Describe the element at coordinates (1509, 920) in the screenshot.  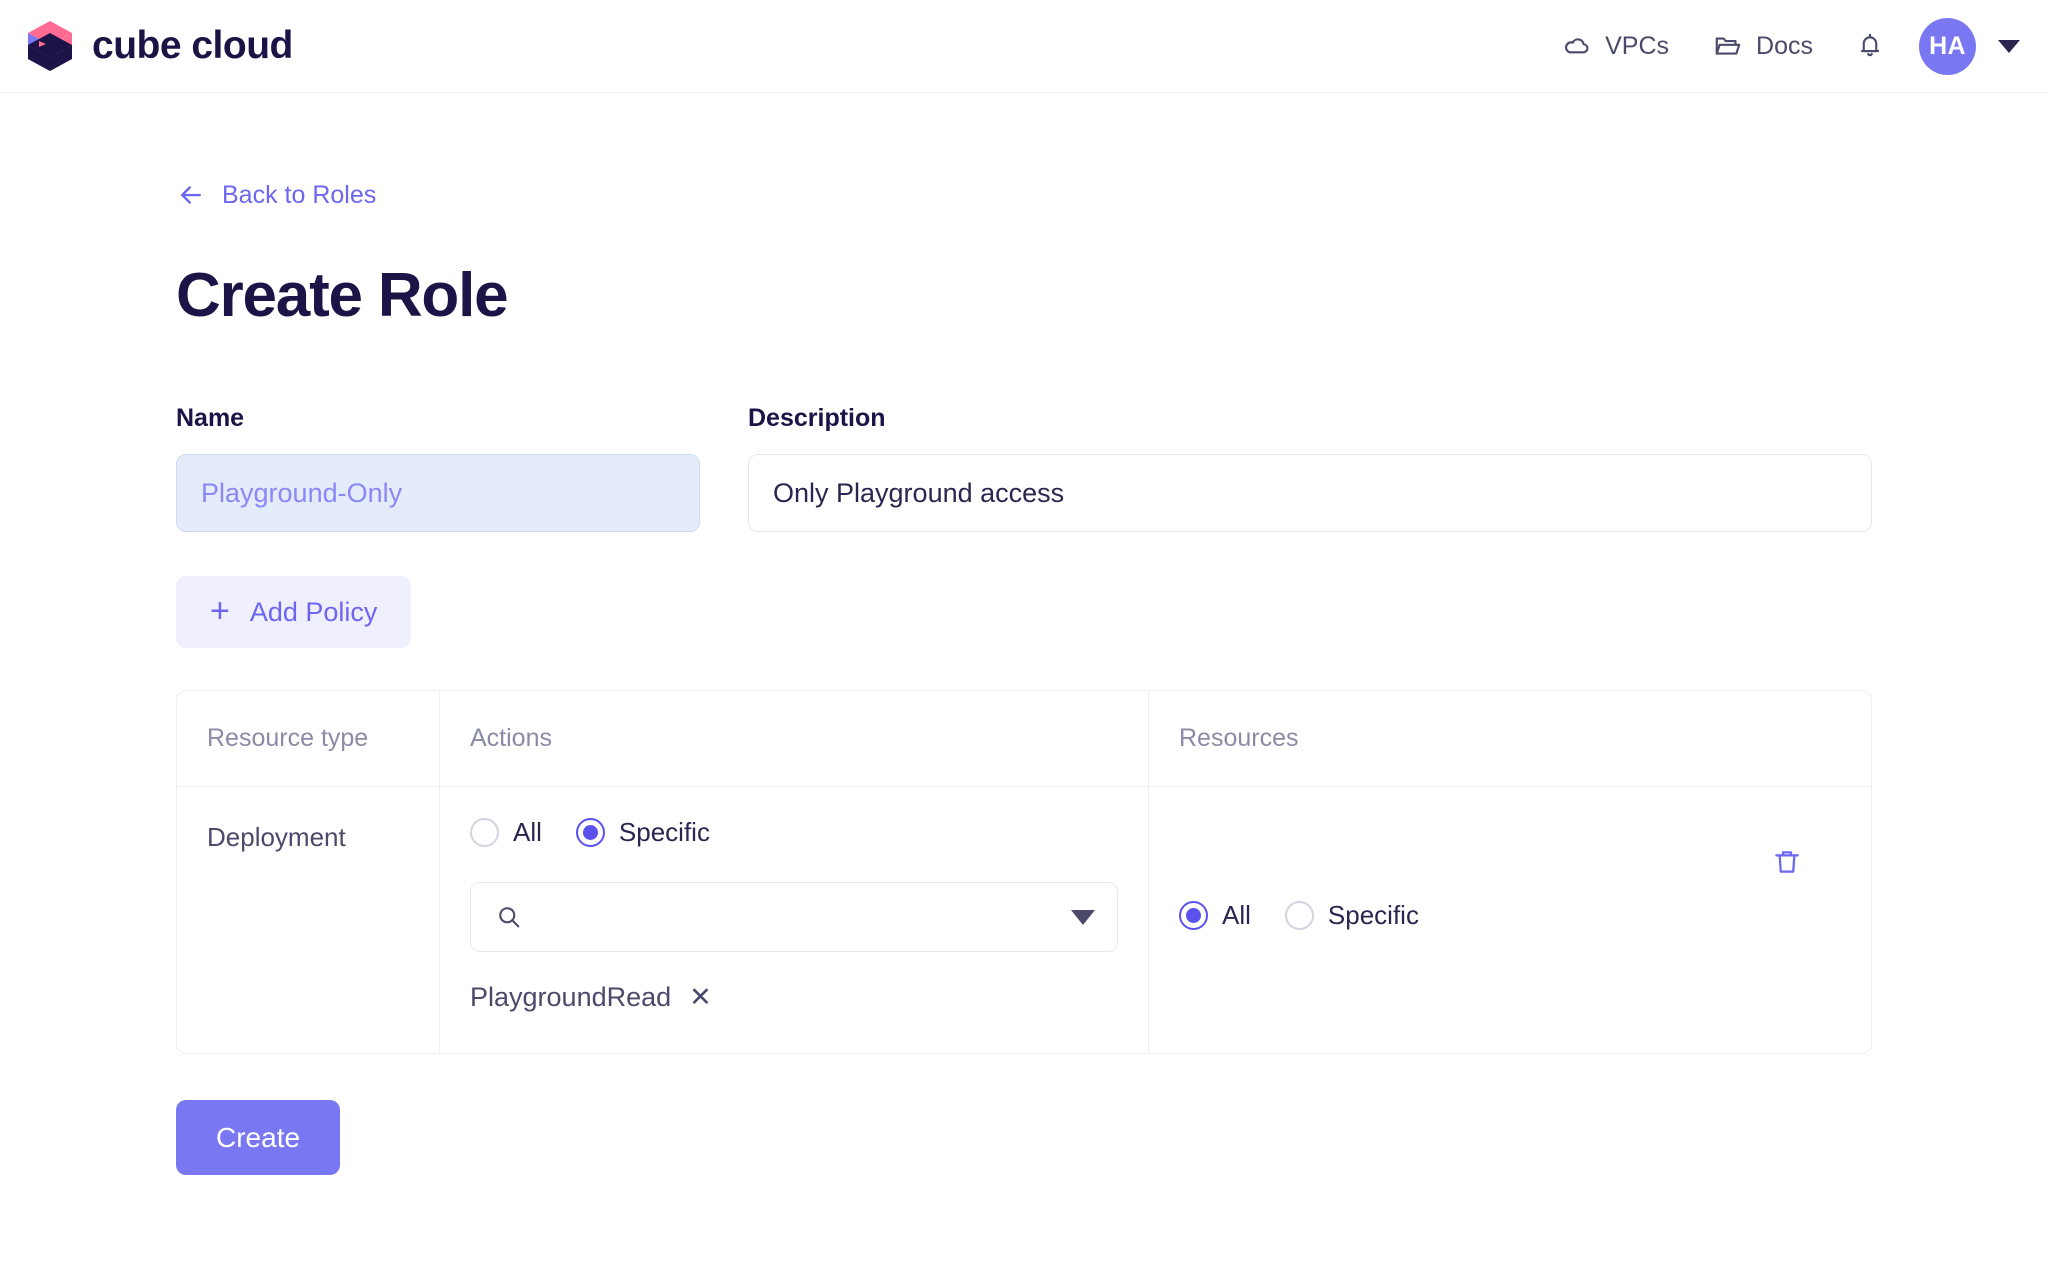
I see `cell-resources: All Specific` at that location.